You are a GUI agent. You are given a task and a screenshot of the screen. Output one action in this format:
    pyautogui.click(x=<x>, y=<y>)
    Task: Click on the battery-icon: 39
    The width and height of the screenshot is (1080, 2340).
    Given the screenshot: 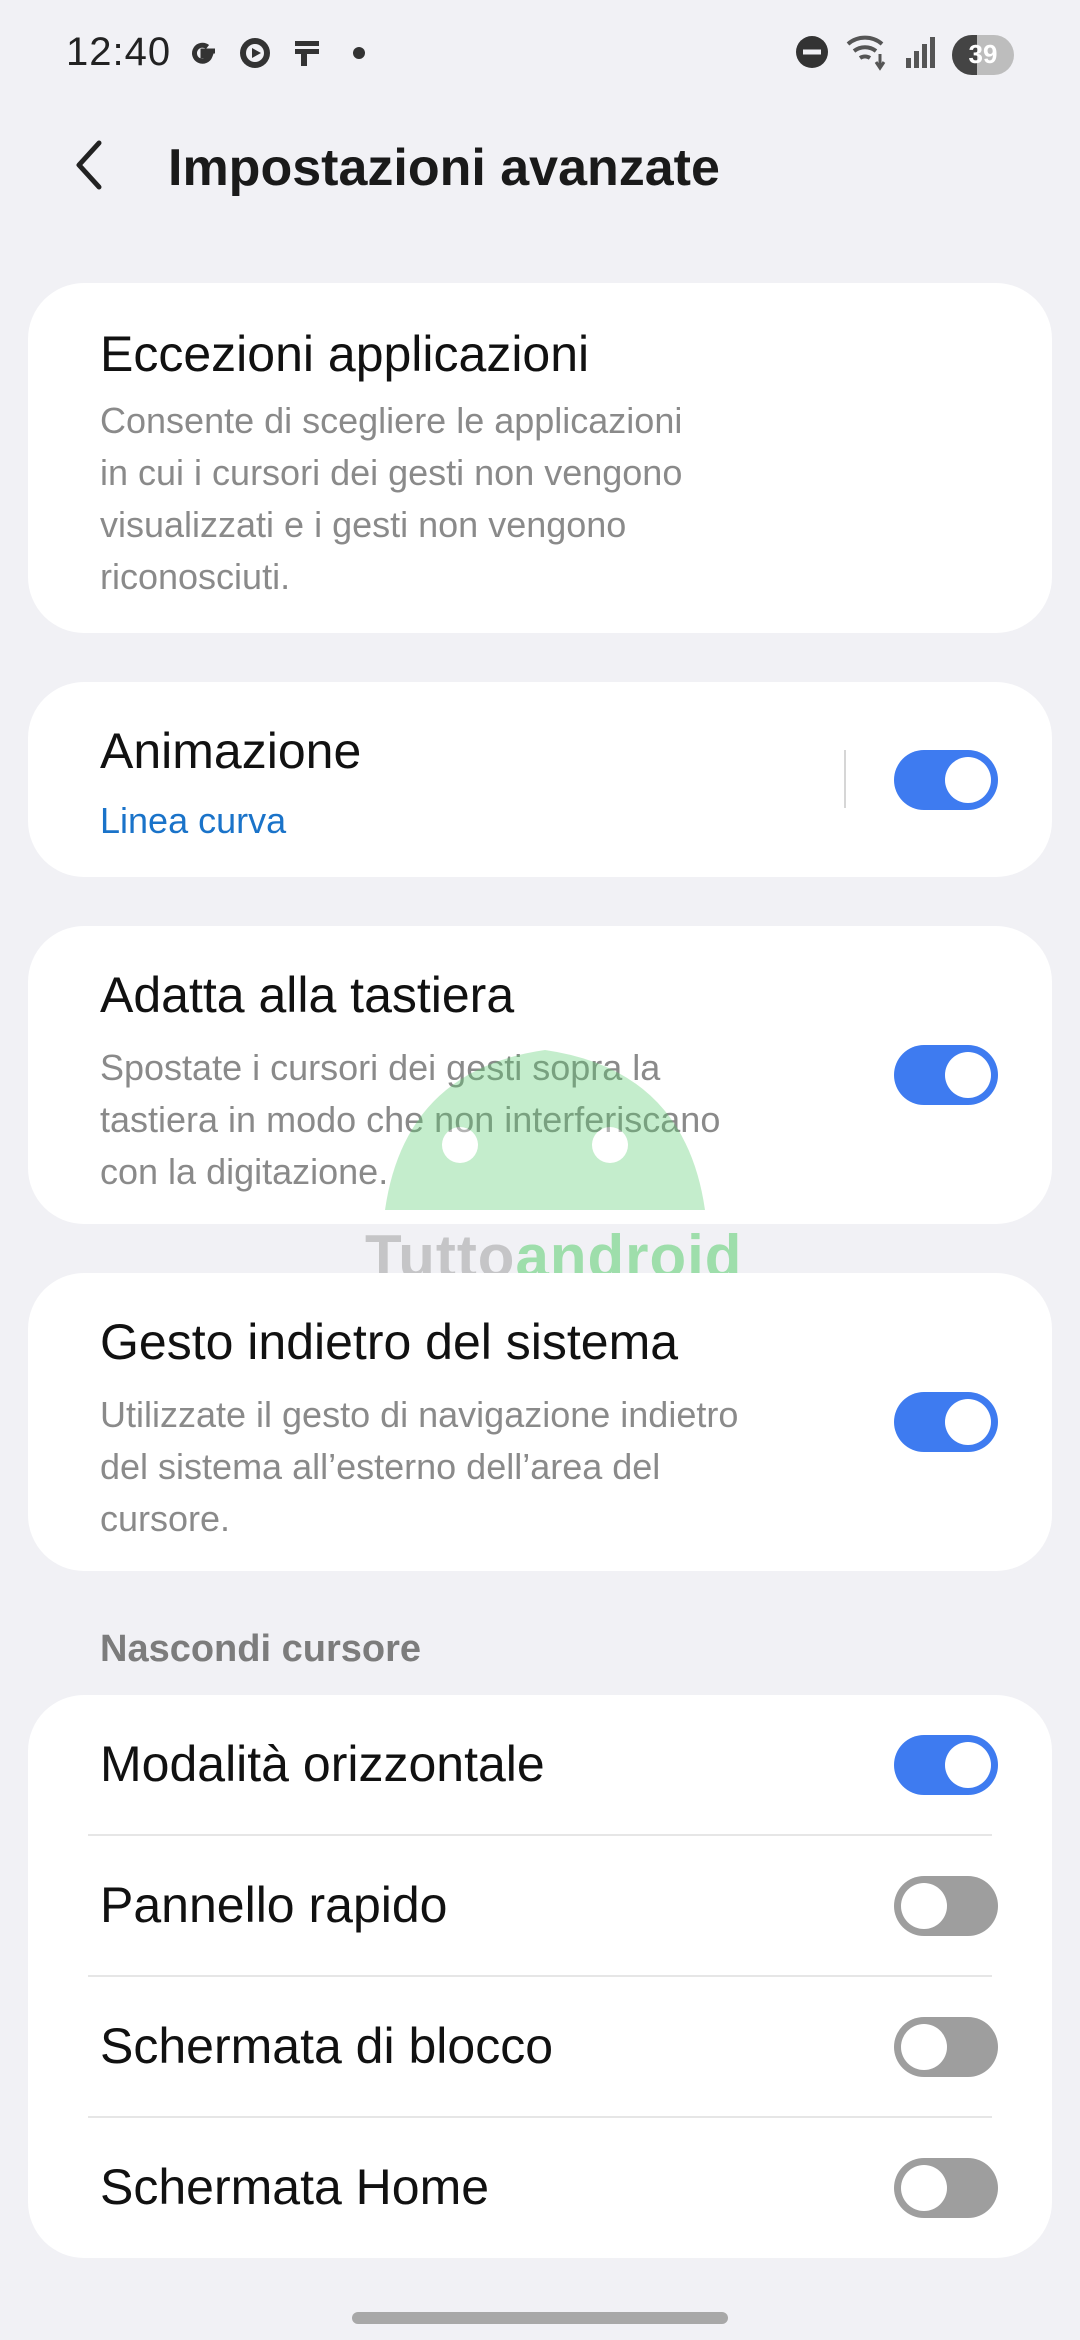 What is the action you would take?
    pyautogui.click(x=983, y=54)
    